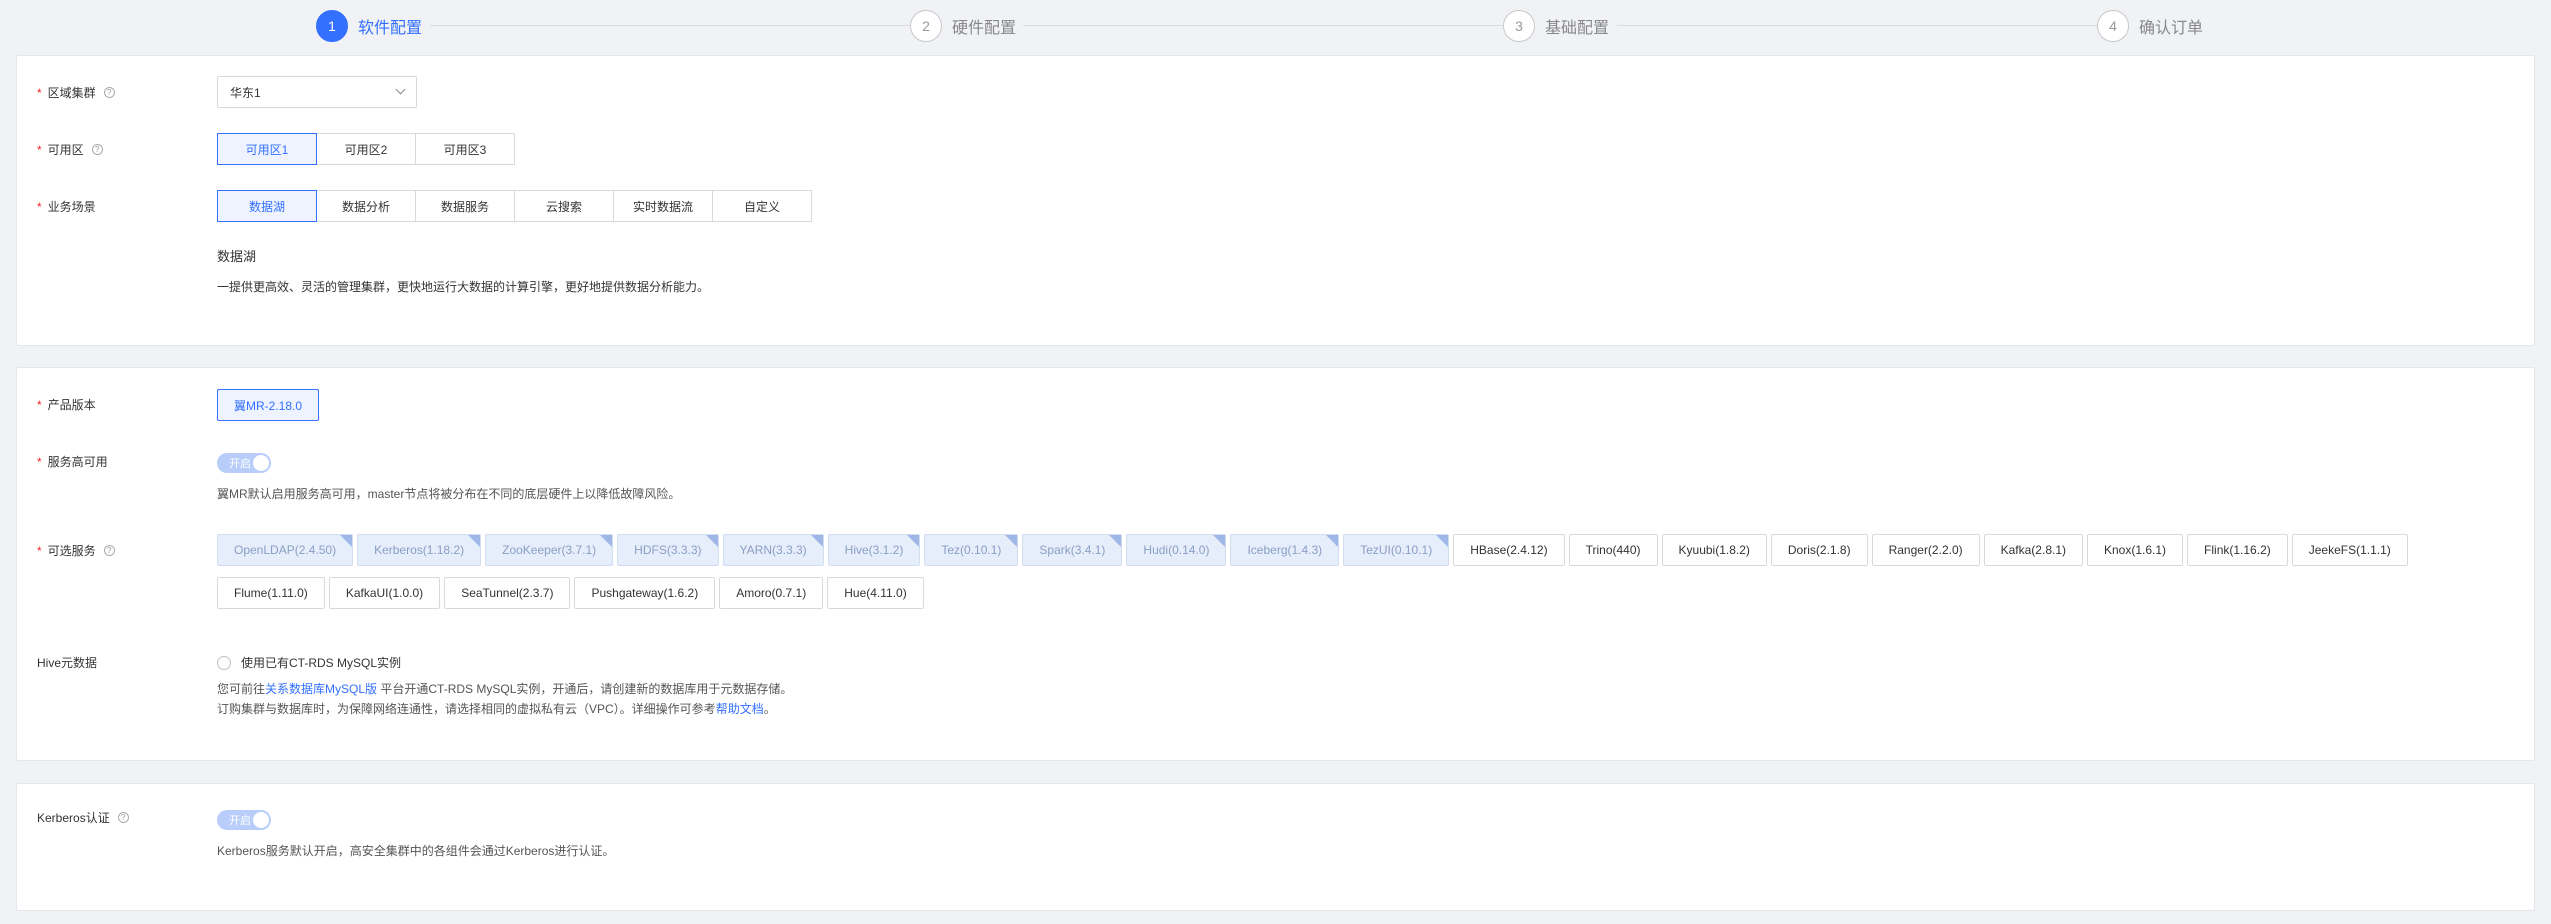  What do you see at coordinates (771, 593) in the screenshot?
I see `service-option: Amoro(0.7.1)` at bounding box center [771, 593].